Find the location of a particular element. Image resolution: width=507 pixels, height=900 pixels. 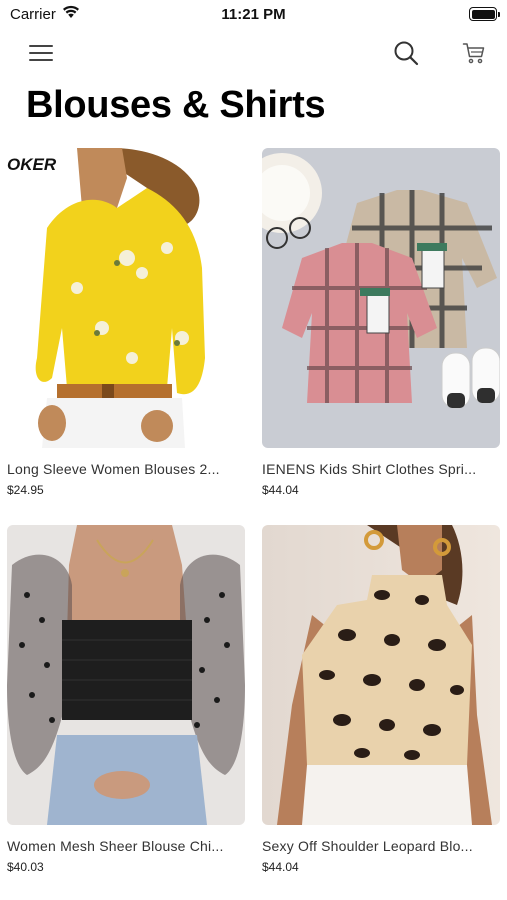

cart-icon is located at coordinates (473, 53).